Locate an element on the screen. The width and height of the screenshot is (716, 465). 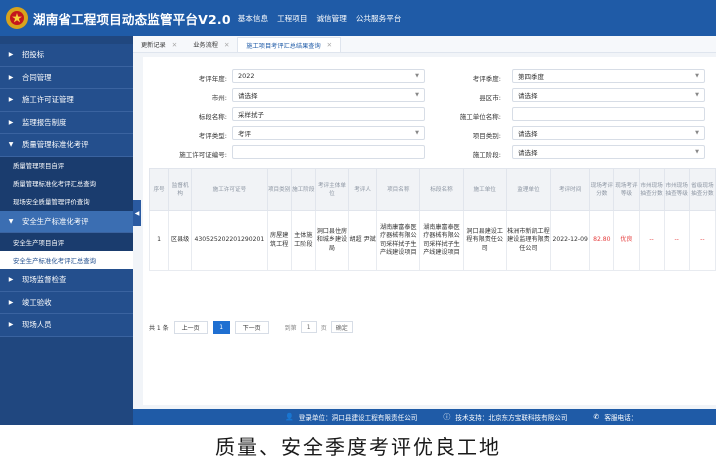
goto-page-input: 1 is located at coordinates (308, 327).